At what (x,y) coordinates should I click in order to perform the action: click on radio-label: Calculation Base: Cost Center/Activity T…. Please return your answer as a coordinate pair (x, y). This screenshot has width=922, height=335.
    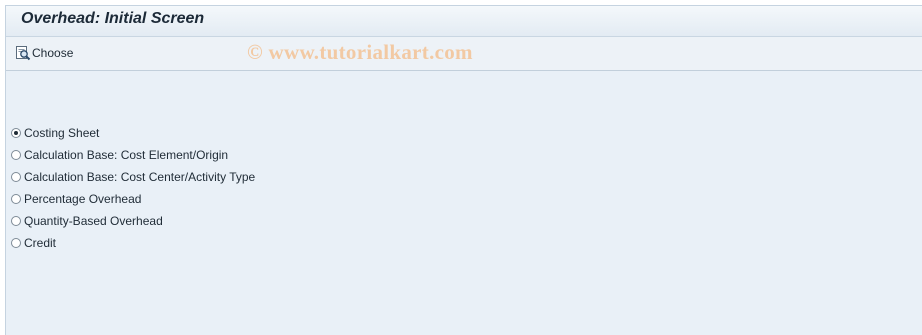
    Looking at the image, I should click on (140, 177).